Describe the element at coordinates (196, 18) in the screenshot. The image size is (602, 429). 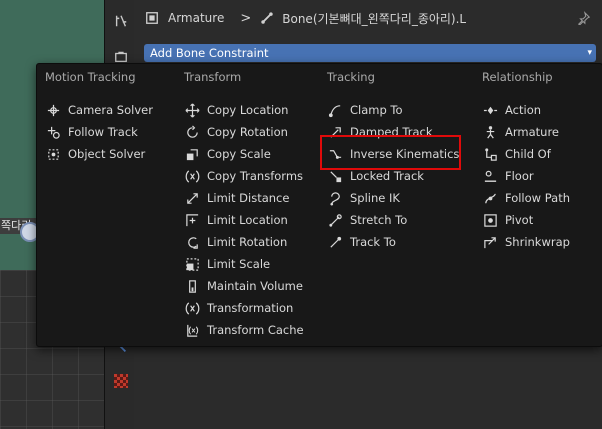
I see `breadcrumb-object-name: Armature` at that location.